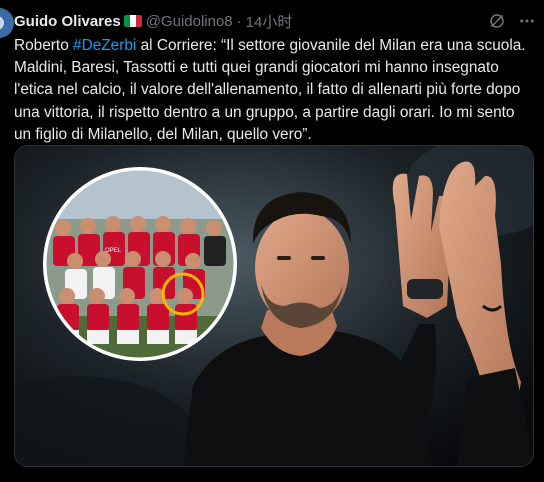 This screenshot has width=544, height=482. I want to click on tweet-header: Guido Olivares @Guidolino8 · 14小时, so click(275, 21).